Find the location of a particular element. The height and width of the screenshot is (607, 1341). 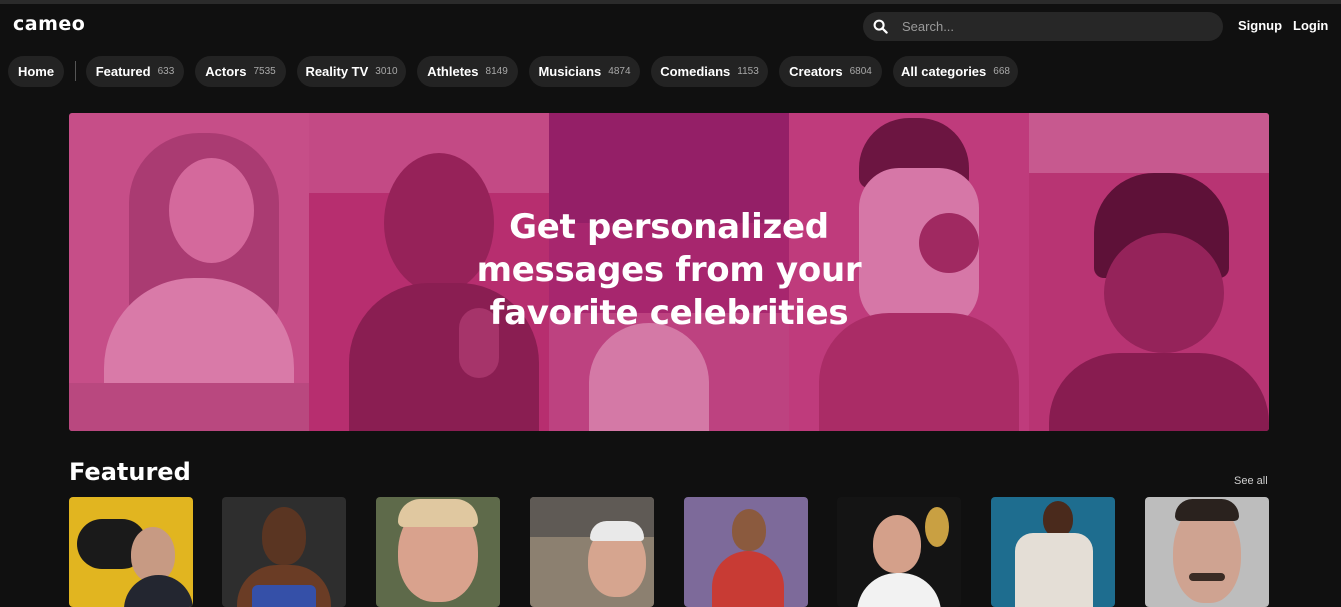

nav-featured: Featured 633 is located at coordinates (135, 71).